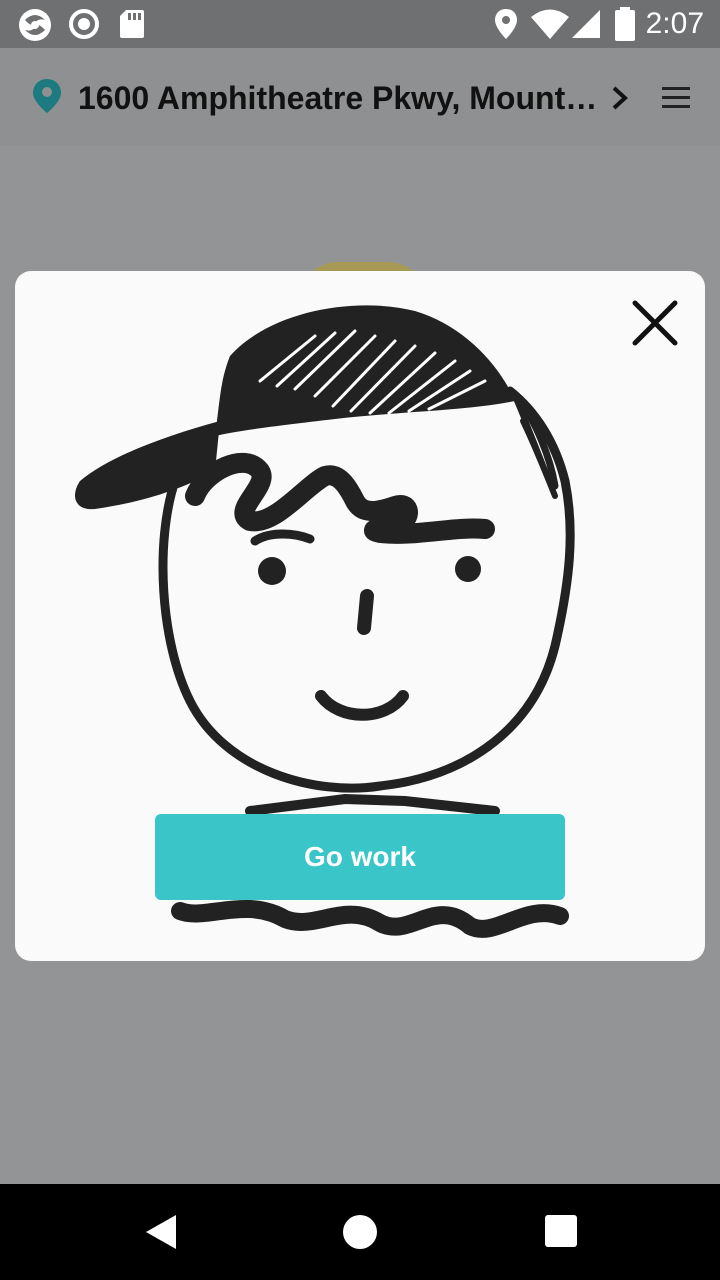  I want to click on close-icon, so click(655, 323).